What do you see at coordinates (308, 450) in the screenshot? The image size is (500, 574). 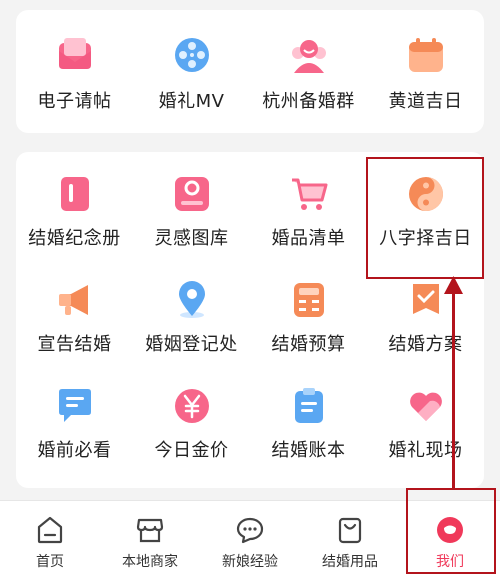 I see `tool-label: 结婚账本` at bounding box center [308, 450].